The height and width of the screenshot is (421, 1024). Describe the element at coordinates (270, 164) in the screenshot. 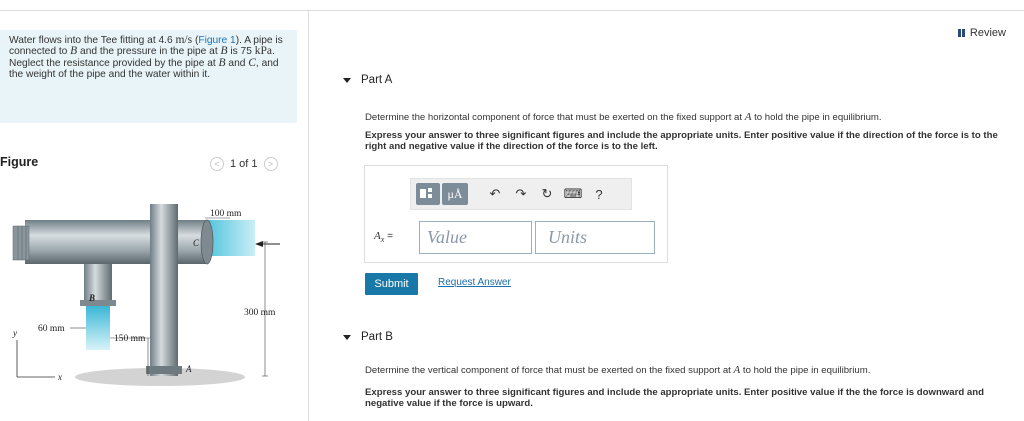

I see `next-figure-button: >` at that location.